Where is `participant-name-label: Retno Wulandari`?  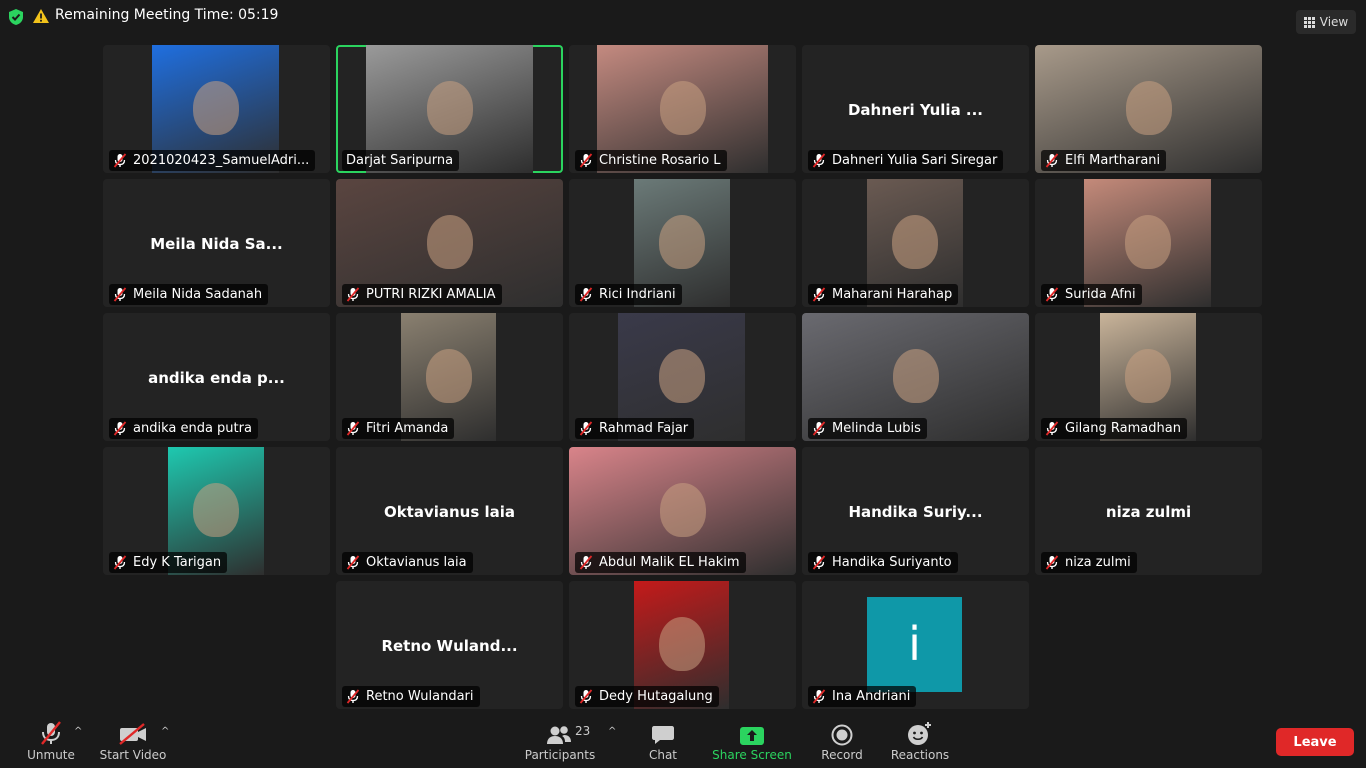 participant-name-label: Retno Wulandari is located at coordinates (411, 696).